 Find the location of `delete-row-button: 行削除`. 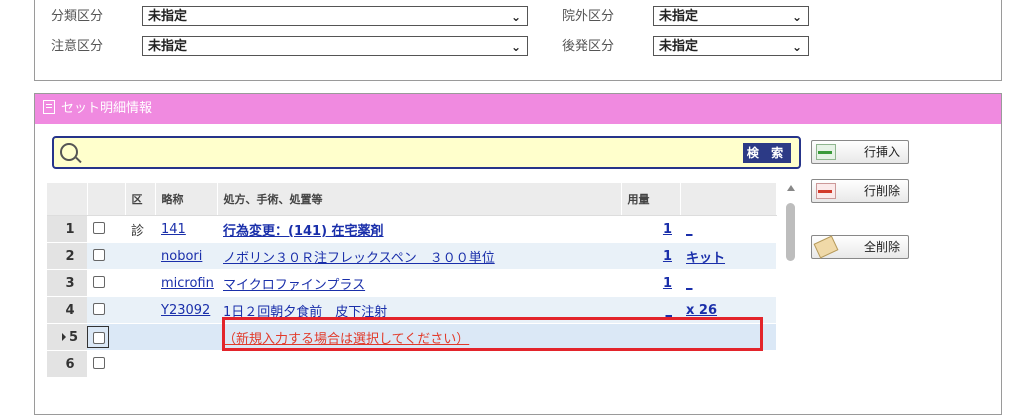

delete-row-button: 行削除 is located at coordinates (860, 191).